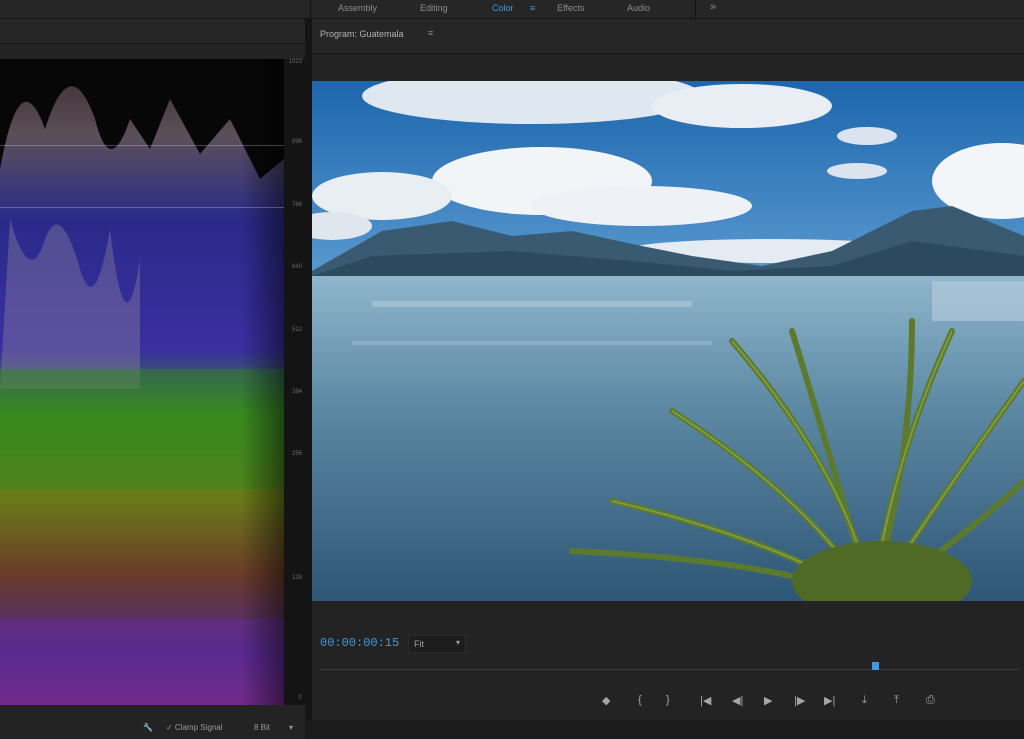 This screenshot has width=1024, height=739. I want to click on axis-tick-label: 0, so click(300, 698).